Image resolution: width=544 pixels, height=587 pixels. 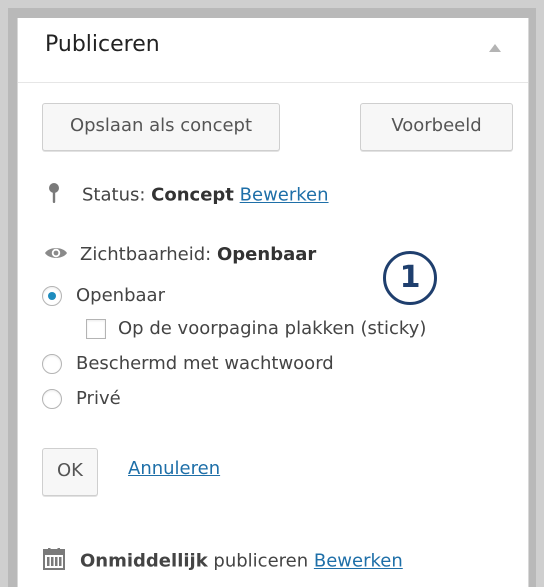 I want to click on visibility-option-public: Openbaar, so click(x=103, y=295).